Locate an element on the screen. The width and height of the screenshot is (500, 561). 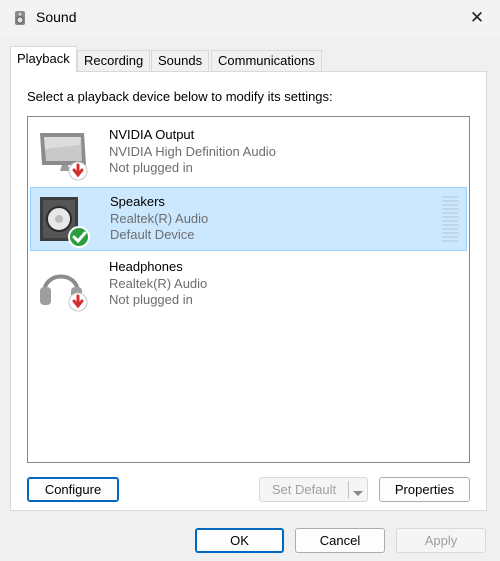
apply-button: Apply is located at coordinates (441, 540).